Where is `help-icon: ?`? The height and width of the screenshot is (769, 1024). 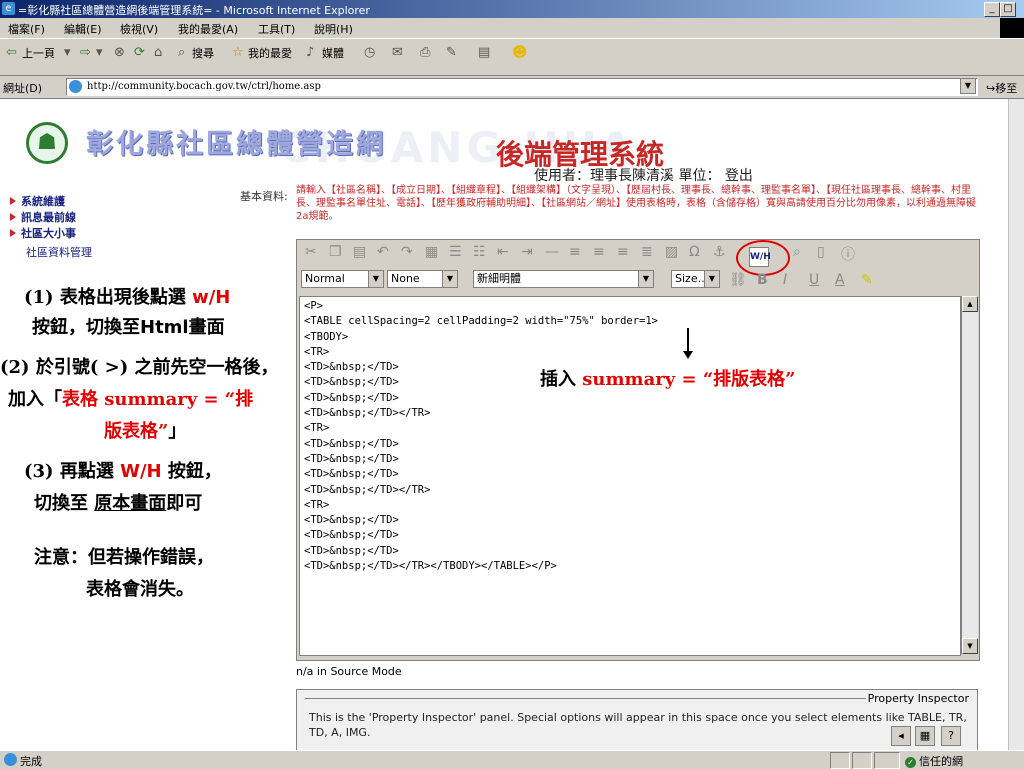 help-icon: ? is located at coordinates (951, 736).